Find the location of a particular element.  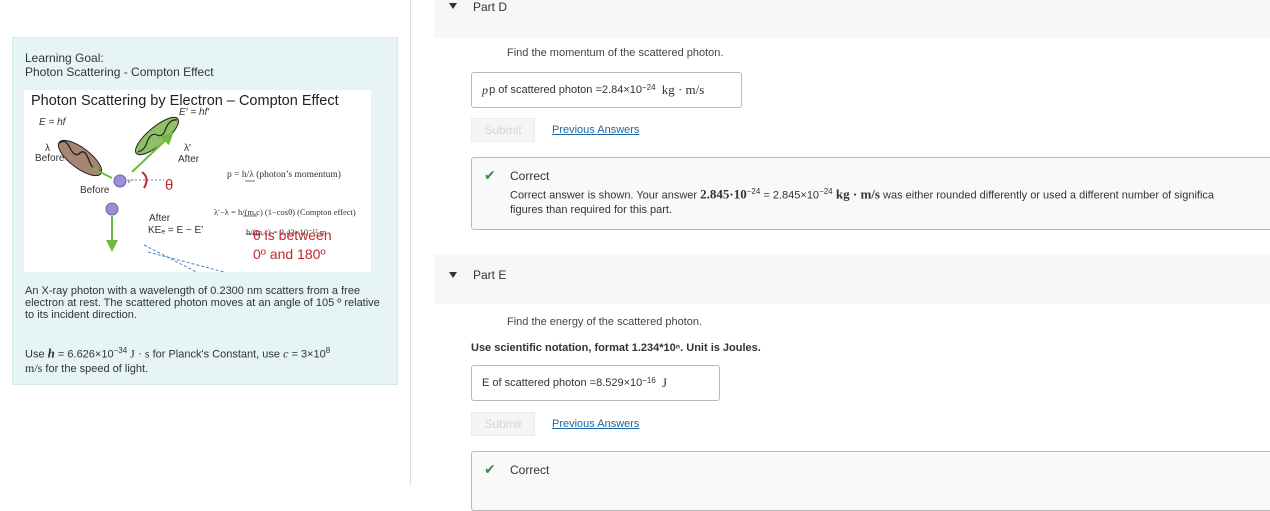

scattered-photon-icon is located at coordinates (157, 136).